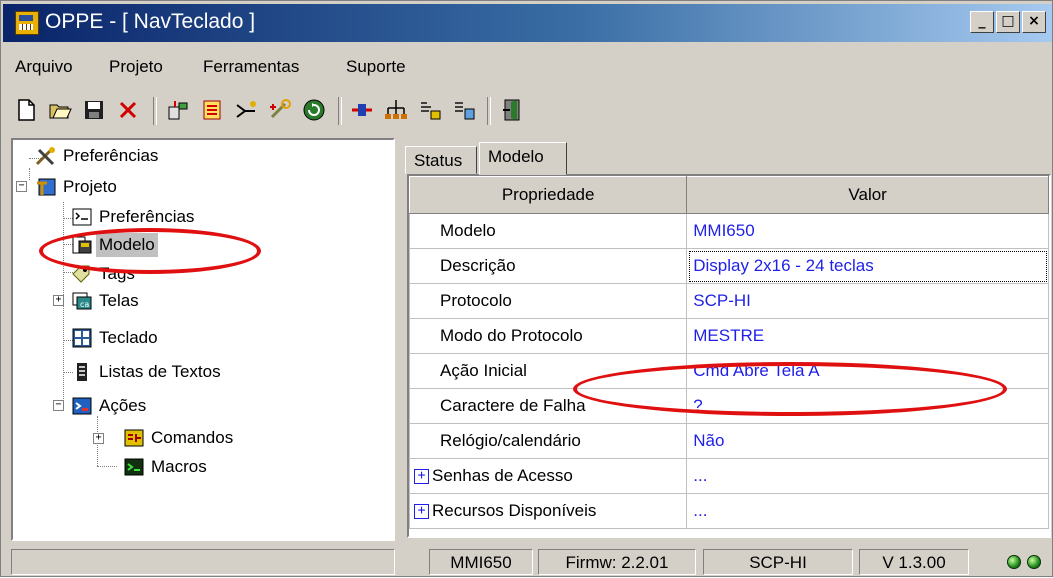  I want to click on tab-status: Status, so click(441, 160).